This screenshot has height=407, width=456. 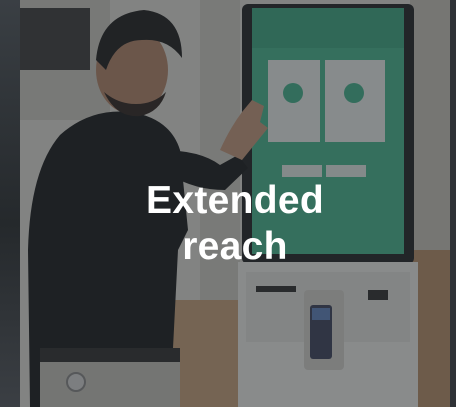 I want to click on next-slide-edge, so click(x=453, y=203).